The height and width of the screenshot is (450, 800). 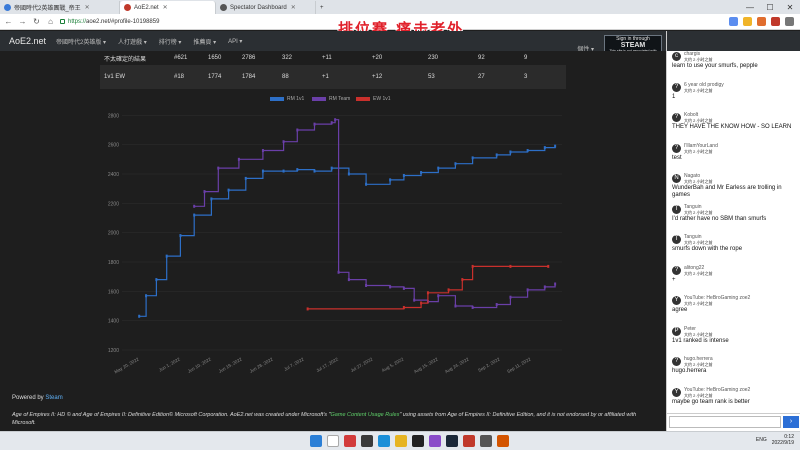 What do you see at coordinates (761, 21) in the screenshot?
I see `extension-icon` at bounding box center [761, 21].